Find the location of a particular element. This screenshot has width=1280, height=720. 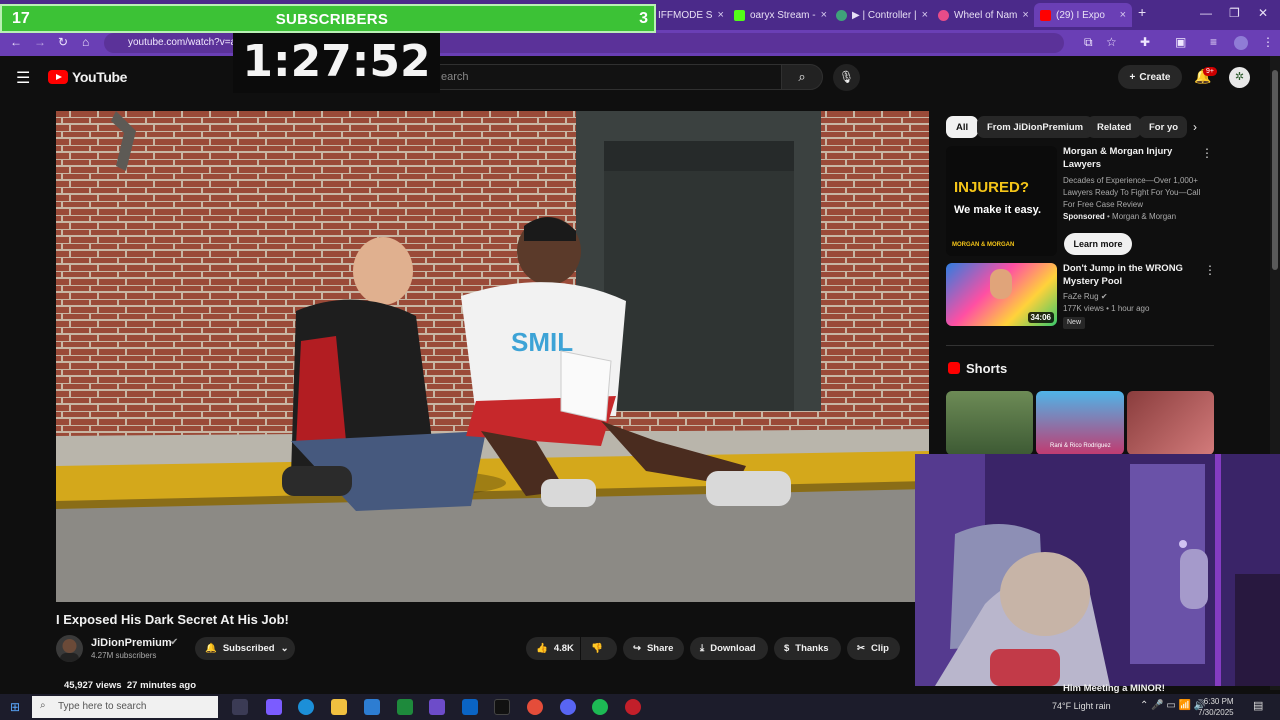

close-window-icon: ✕ is located at coordinates (1263, 13).